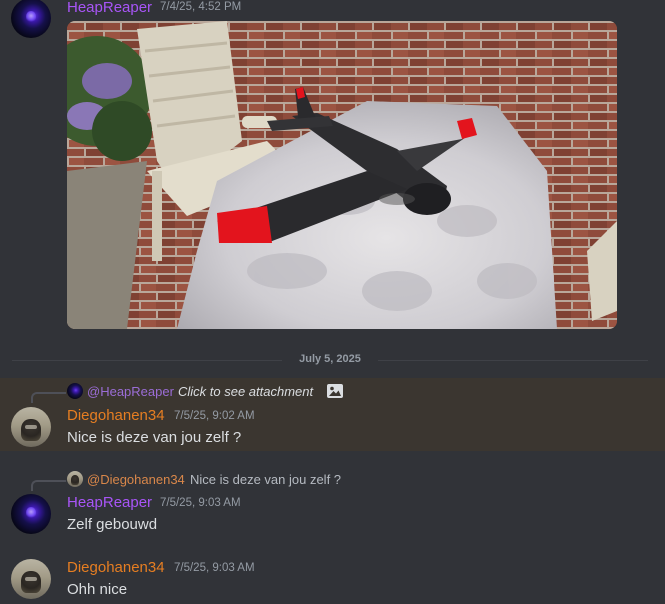 This screenshot has width=665, height=604. Describe the element at coordinates (154, 437) in the screenshot. I see `message-text: Nice is deze van jou zelf ?` at that location.